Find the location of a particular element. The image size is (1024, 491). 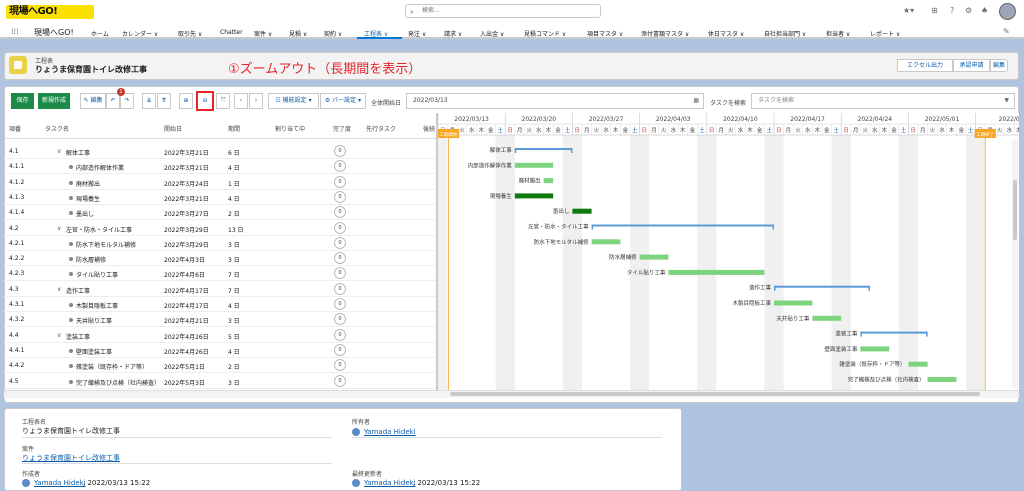

task-name: 墨出し is located at coordinates (85, 213).